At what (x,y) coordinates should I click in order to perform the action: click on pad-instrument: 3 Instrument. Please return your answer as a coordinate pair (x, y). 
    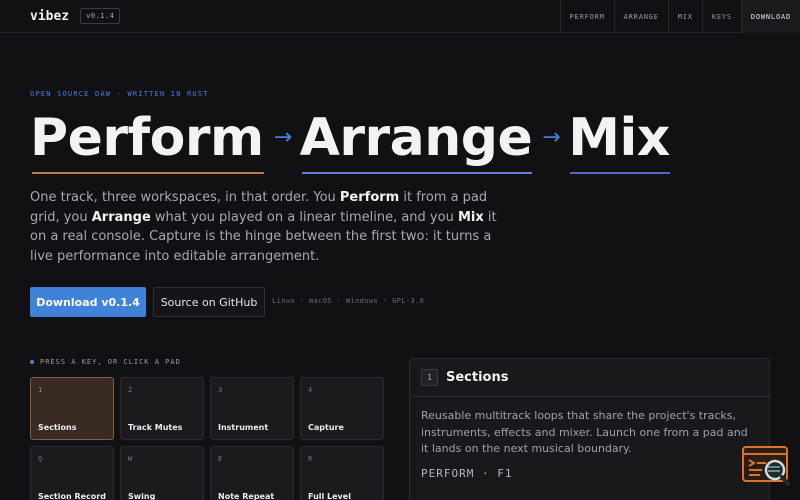
    Looking at the image, I should click on (252, 408).